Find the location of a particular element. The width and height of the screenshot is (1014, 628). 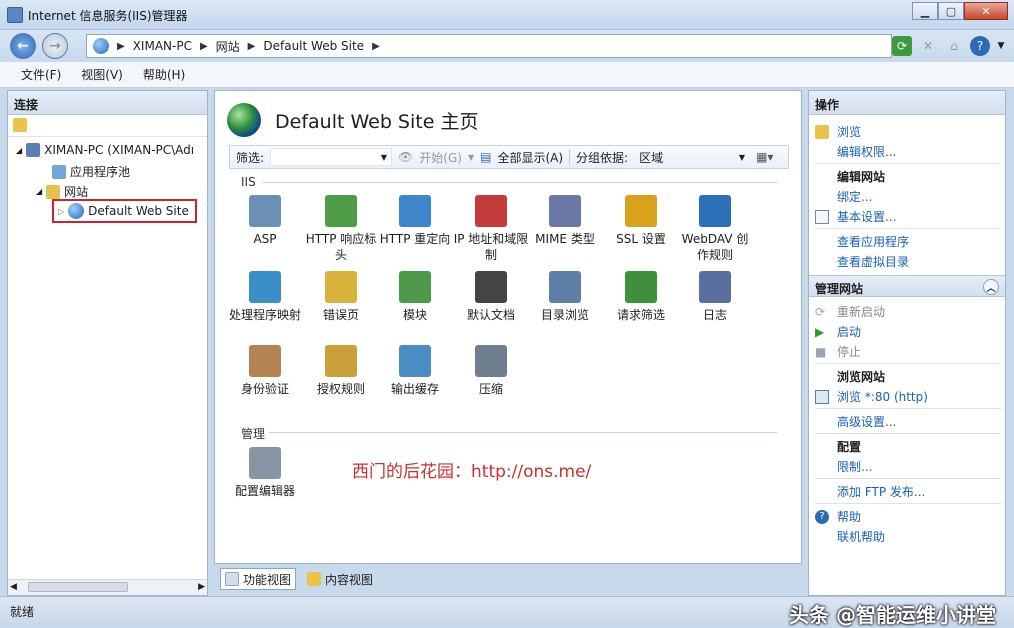

manage-site-header: 管理网站 ︿ is located at coordinates (907, 286).